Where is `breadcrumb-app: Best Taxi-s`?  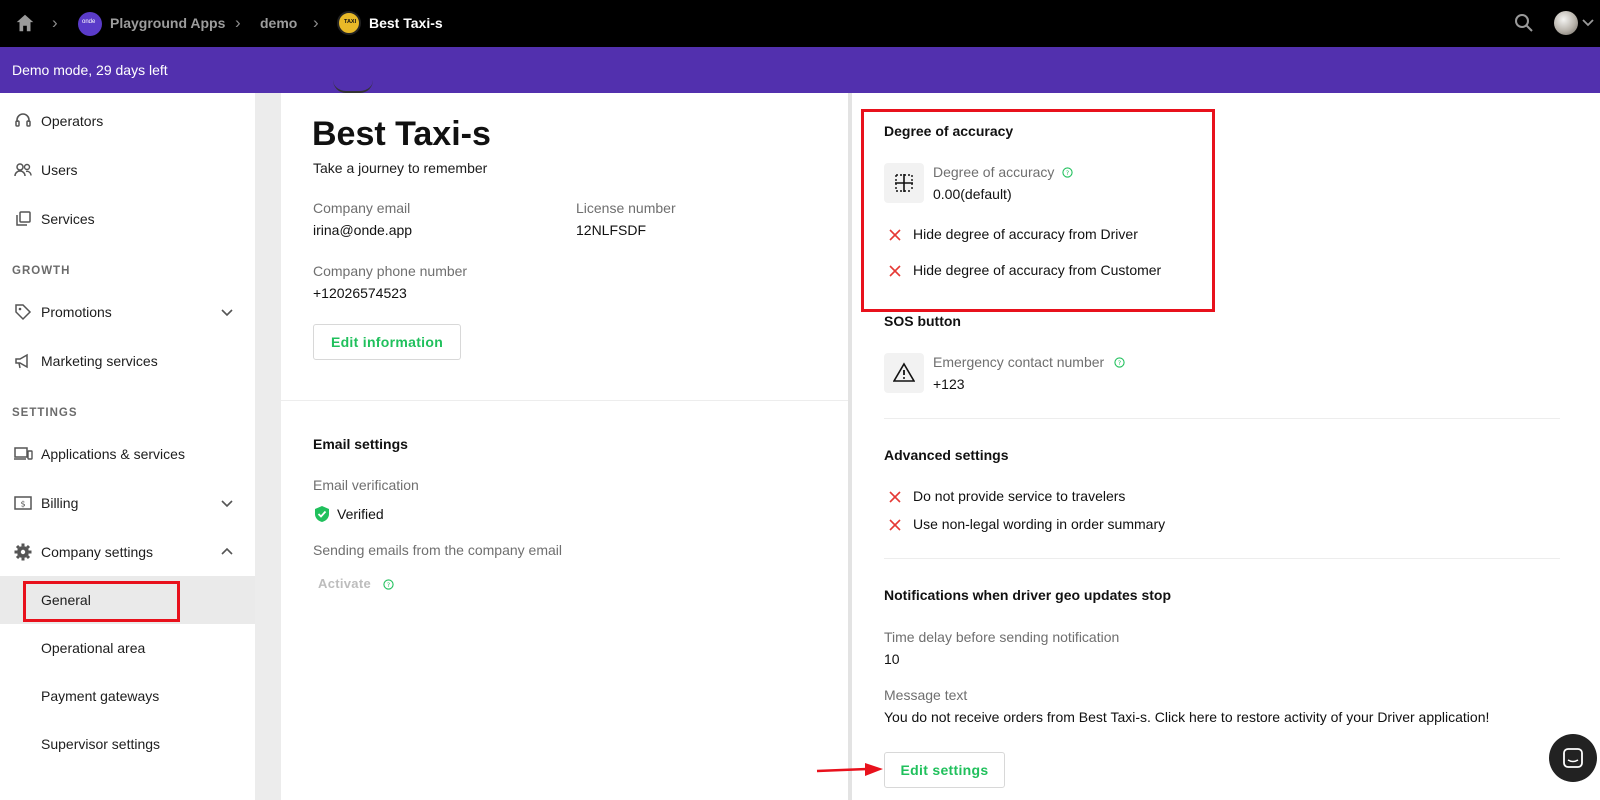
breadcrumb-app: Best Taxi-s is located at coordinates (406, 23).